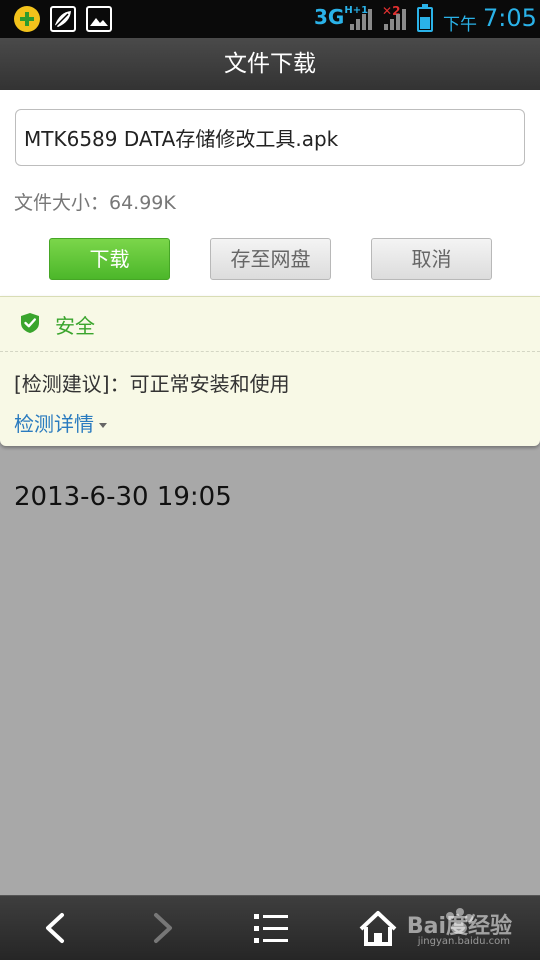 The height and width of the screenshot is (960, 540). What do you see at coordinates (460, 25) in the screenshot?
I see `clock-ampm: 下午` at bounding box center [460, 25].